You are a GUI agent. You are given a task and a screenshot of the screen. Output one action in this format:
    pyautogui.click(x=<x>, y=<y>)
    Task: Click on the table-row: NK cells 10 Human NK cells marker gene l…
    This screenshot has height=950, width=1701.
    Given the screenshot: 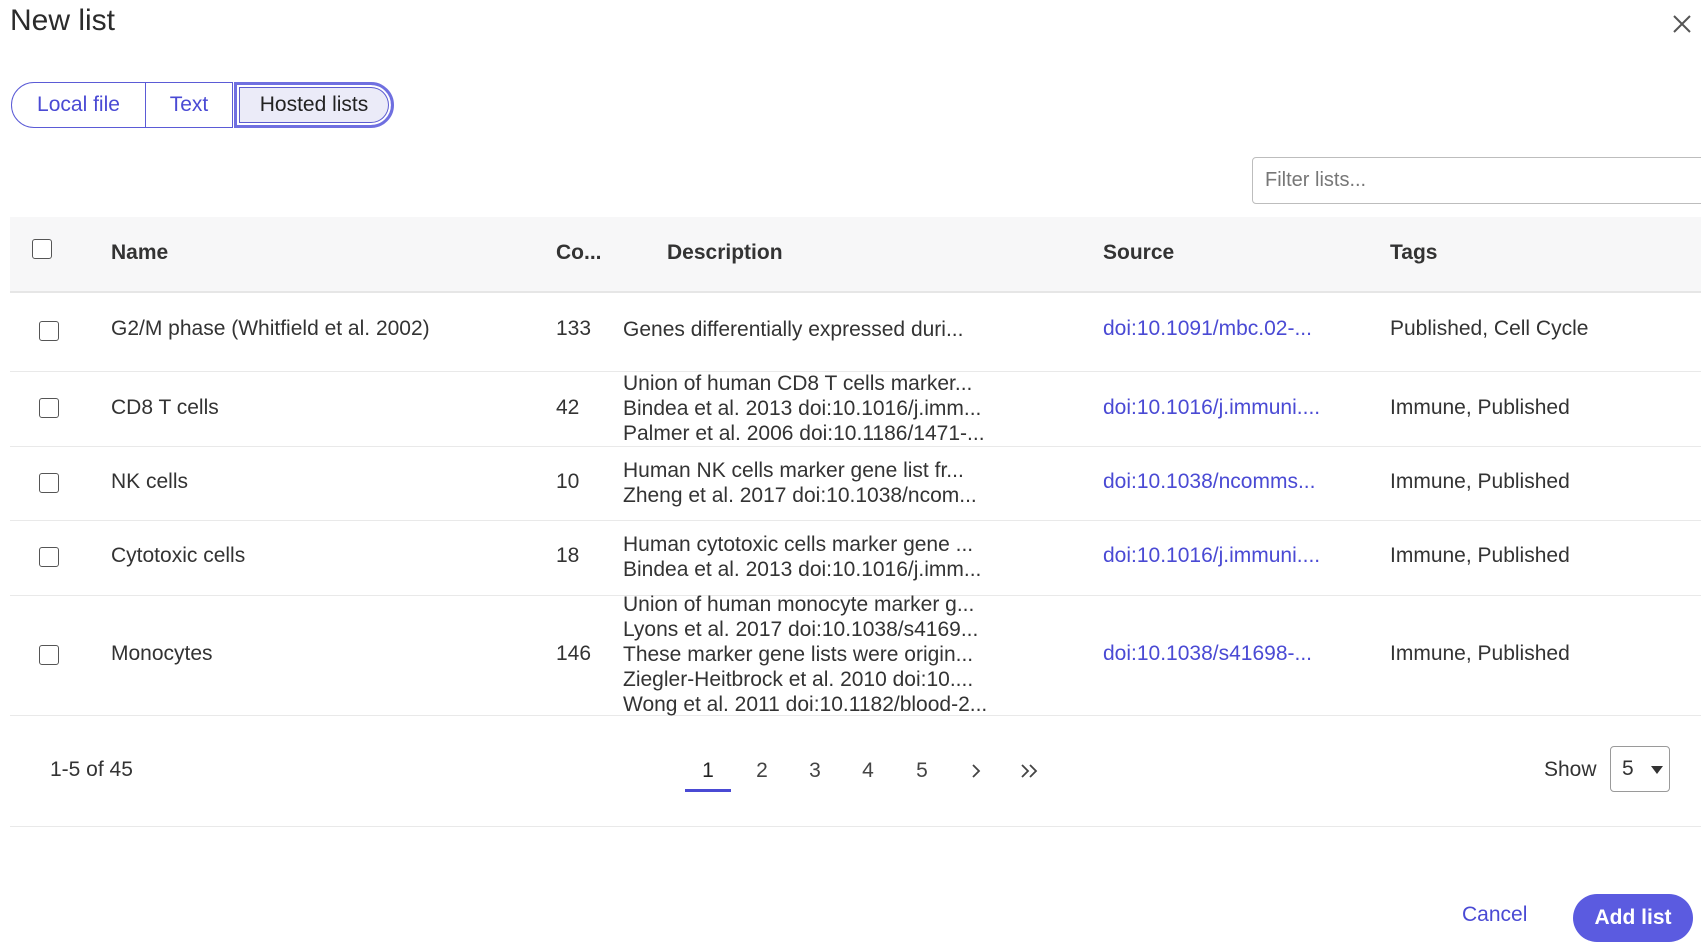 What is the action you would take?
    pyautogui.click(x=855, y=483)
    